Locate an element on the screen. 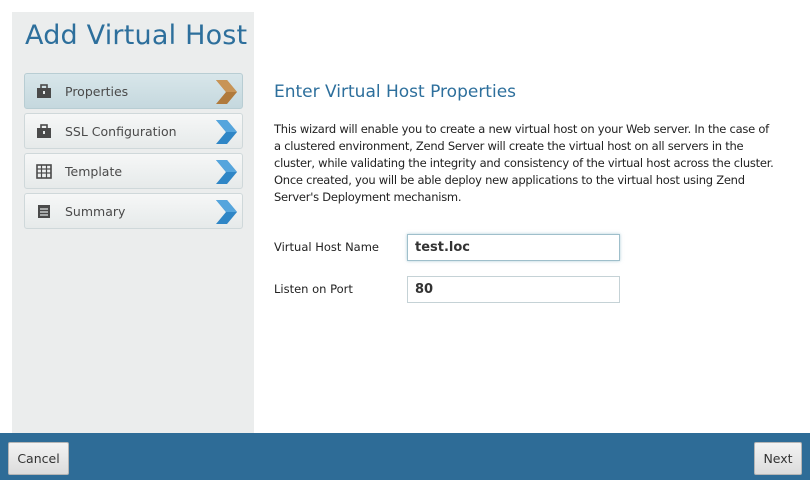  form-row-port: Listen on Port is located at coordinates (447, 289).